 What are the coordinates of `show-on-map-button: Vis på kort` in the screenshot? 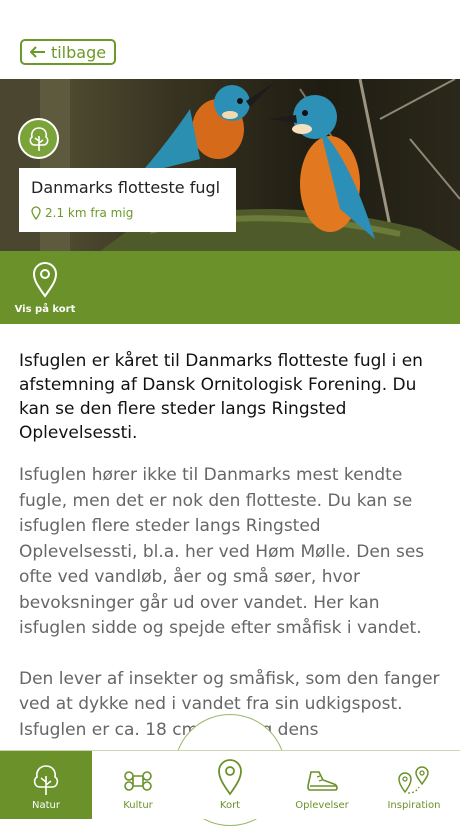 It's located at (45, 288).